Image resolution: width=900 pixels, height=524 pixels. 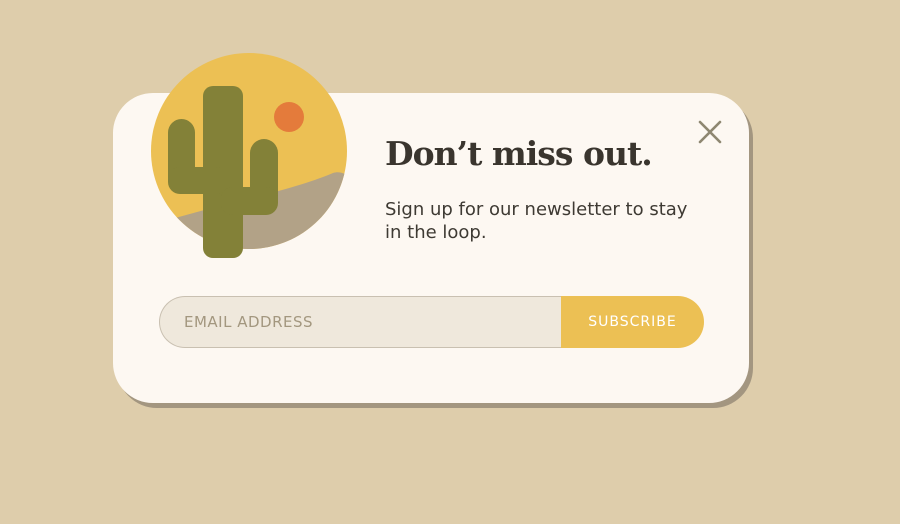 I want to click on sun-icon, so click(x=289, y=117).